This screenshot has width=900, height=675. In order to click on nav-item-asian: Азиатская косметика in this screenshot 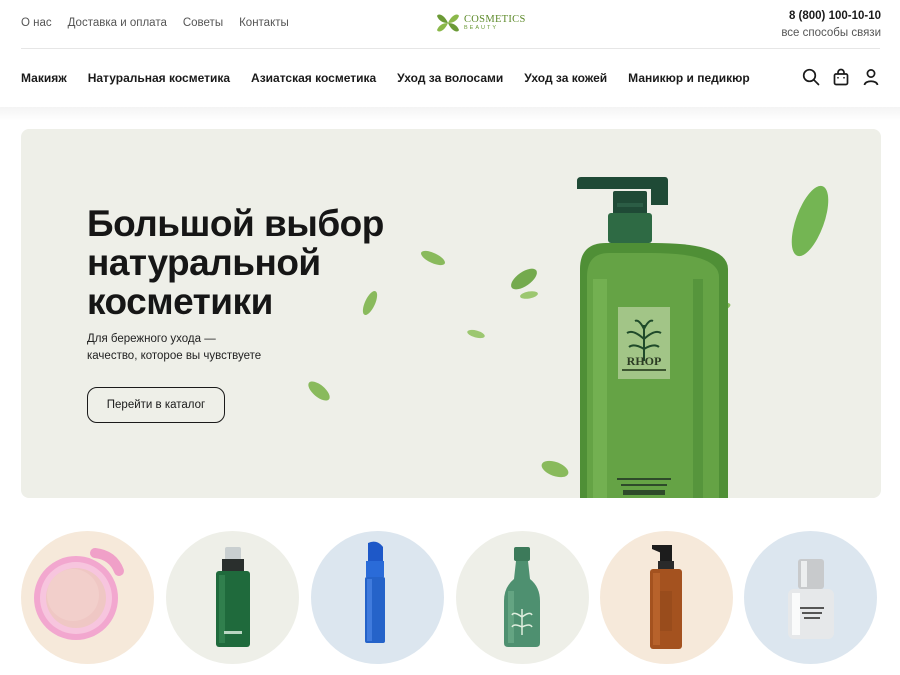, I will do `click(313, 78)`.